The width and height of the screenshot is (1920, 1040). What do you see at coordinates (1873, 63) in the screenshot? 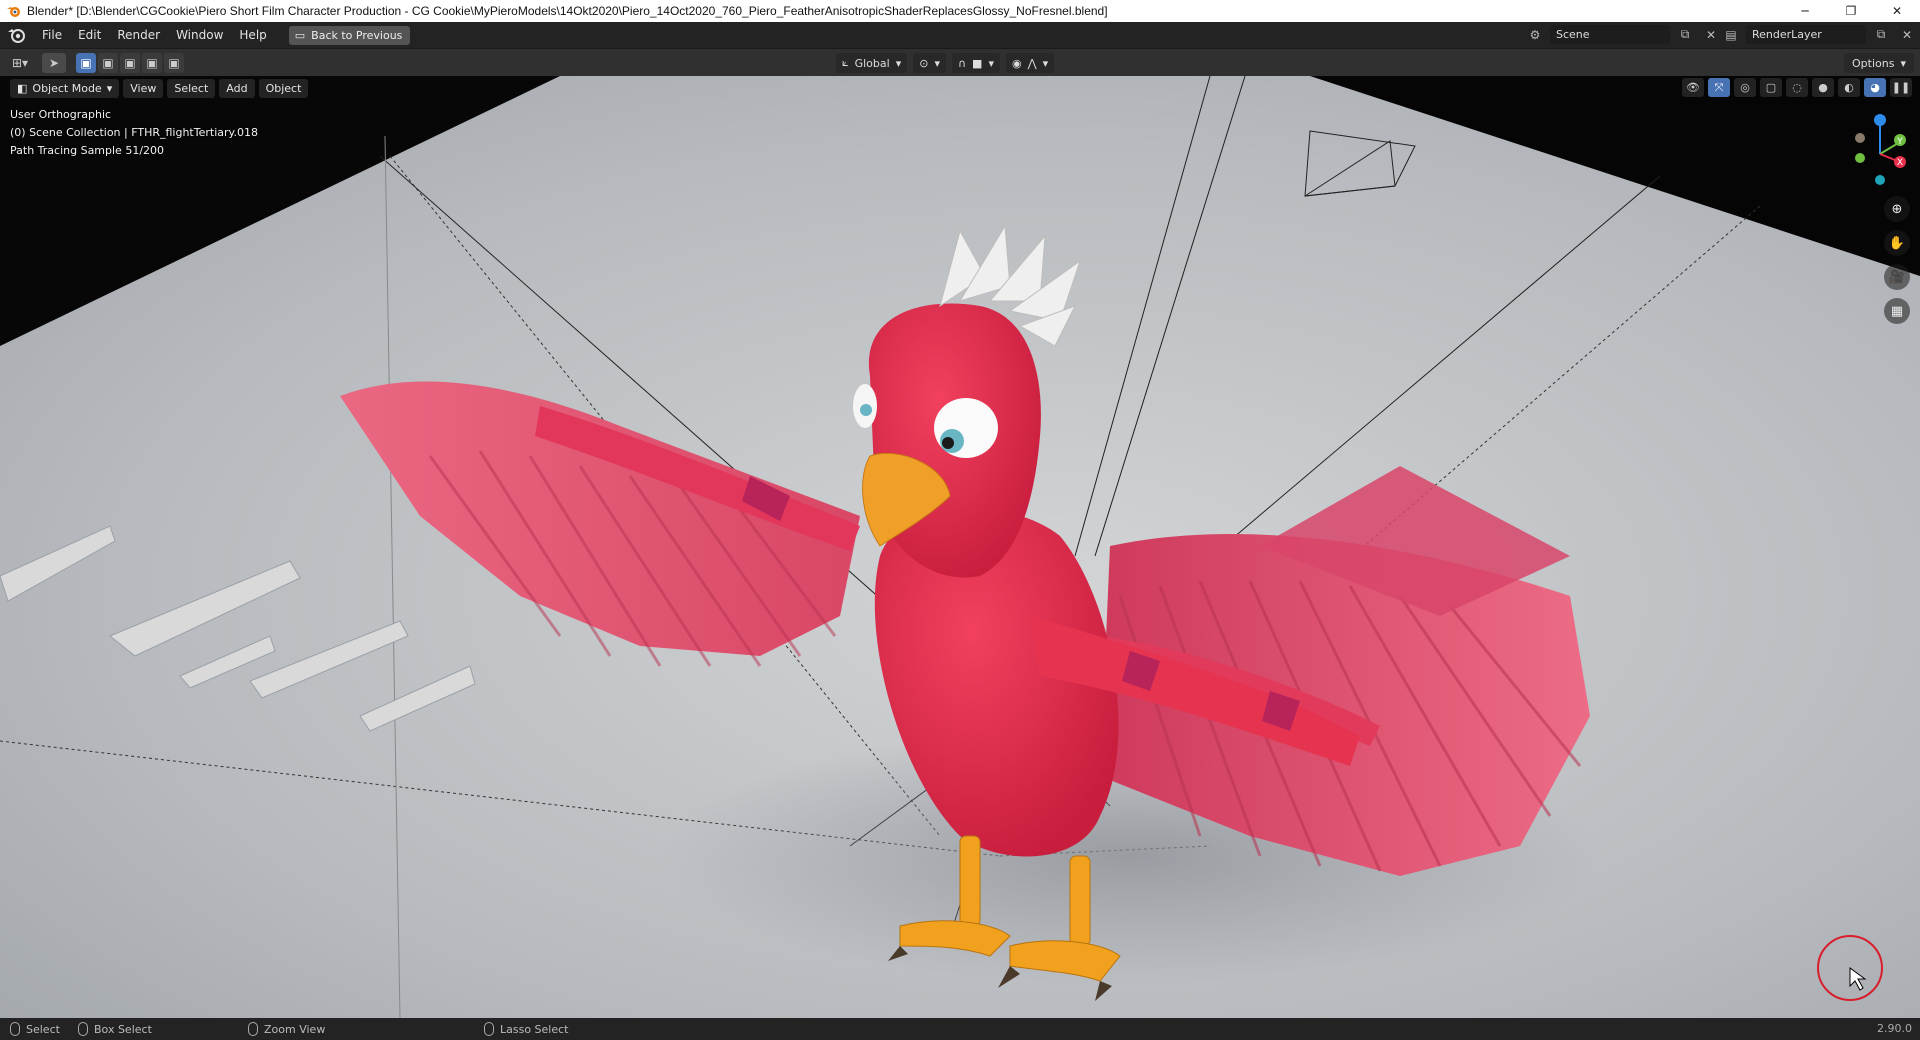
I see `options-label: Options` at bounding box center [1873, 63].